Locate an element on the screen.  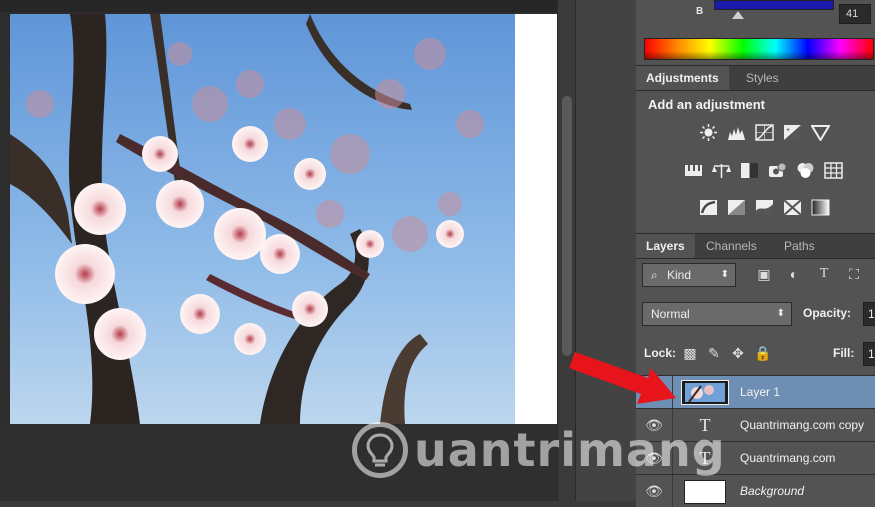
posterize-icon is located at coordinates (736, 207).